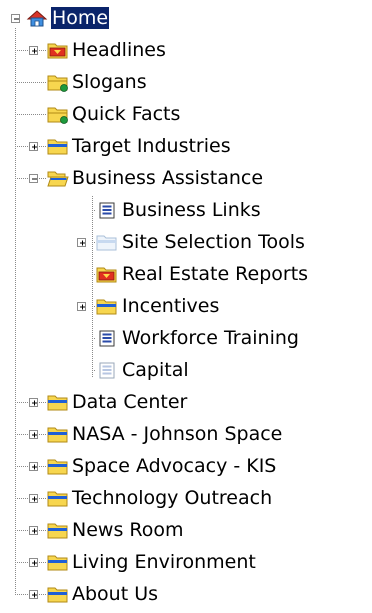 This screenshot has height=613, width=372. What do you see at coordinates (167, 178) in the screenshot?
I see `tree-item-label: Business Assistance` at bounding box center [167, 178].